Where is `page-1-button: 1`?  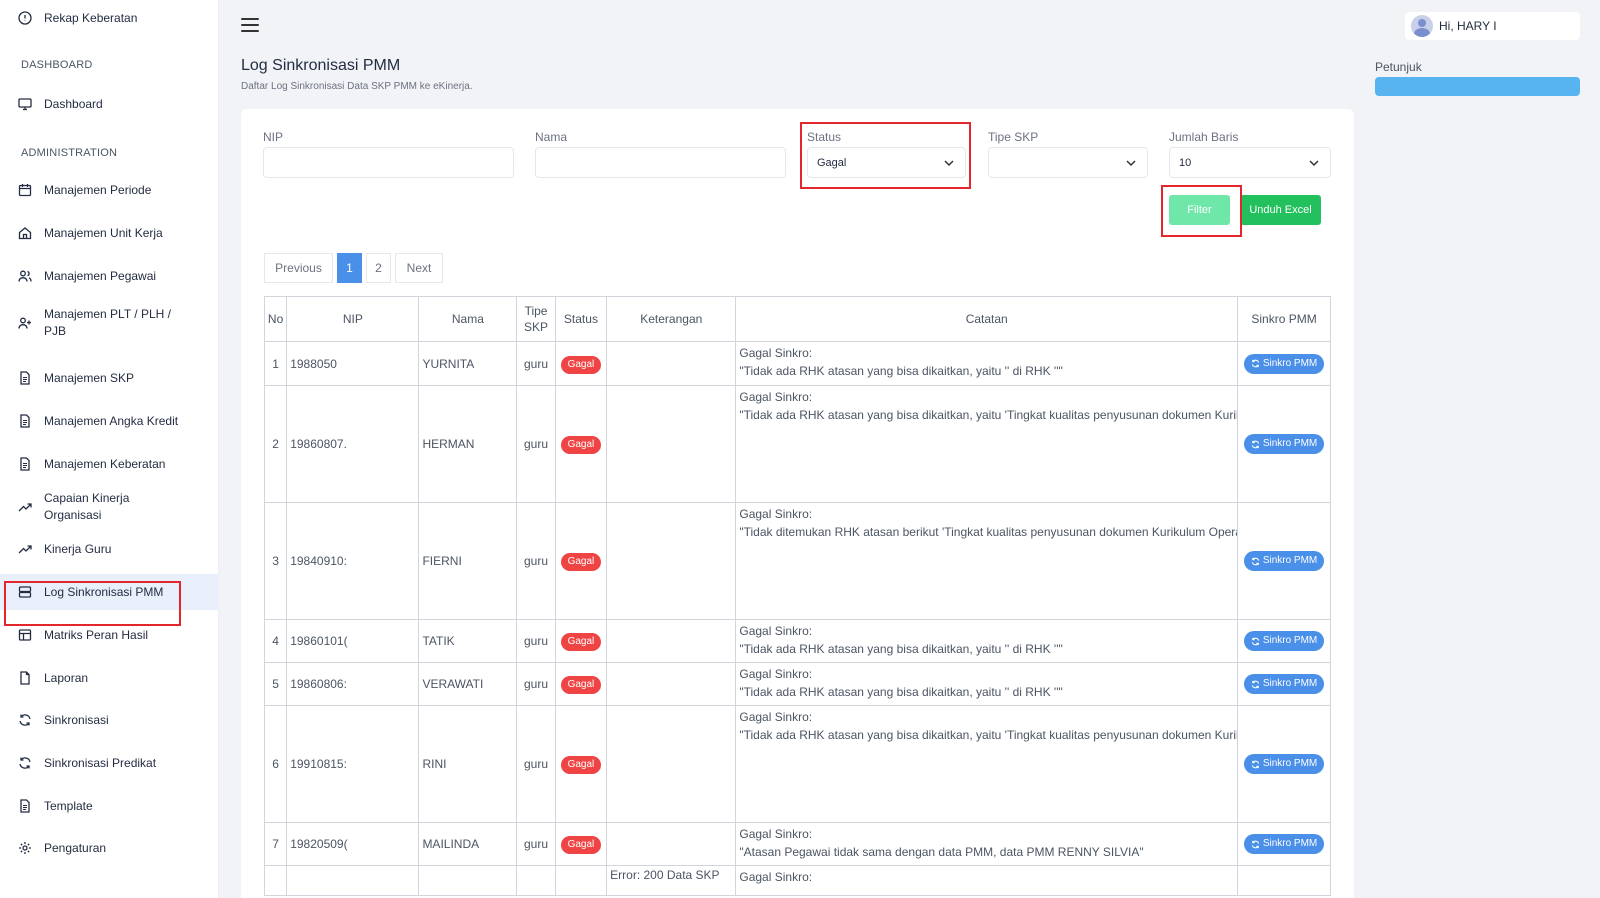 page-1-button: 1 is located at coordinates (349, 268).